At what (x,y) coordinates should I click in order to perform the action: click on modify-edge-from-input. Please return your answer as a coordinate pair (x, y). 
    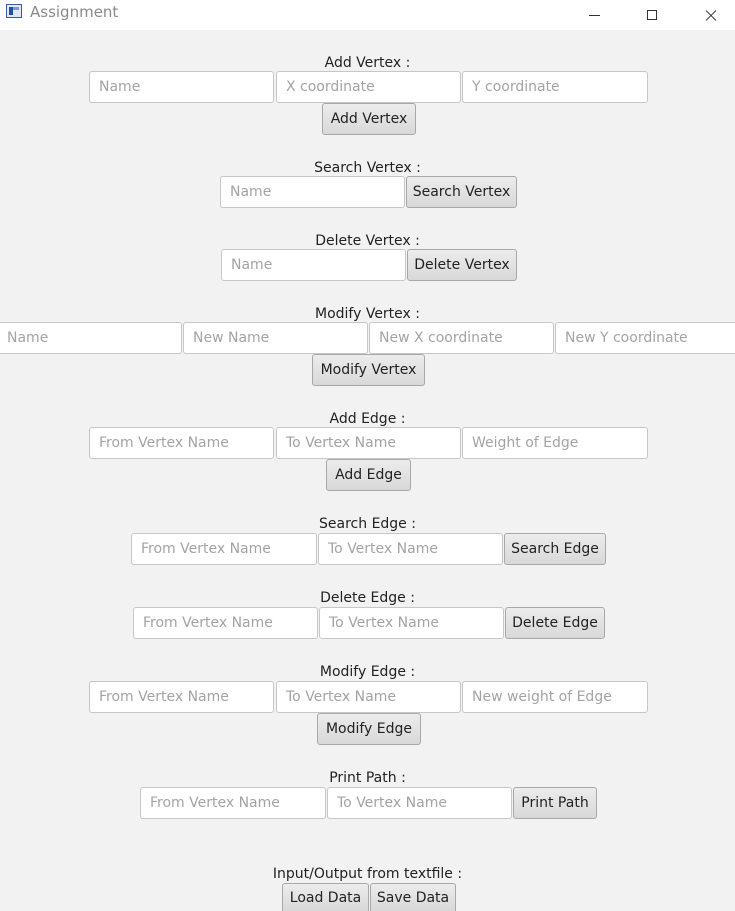
    Looking at the image, I should click on (181, 697).